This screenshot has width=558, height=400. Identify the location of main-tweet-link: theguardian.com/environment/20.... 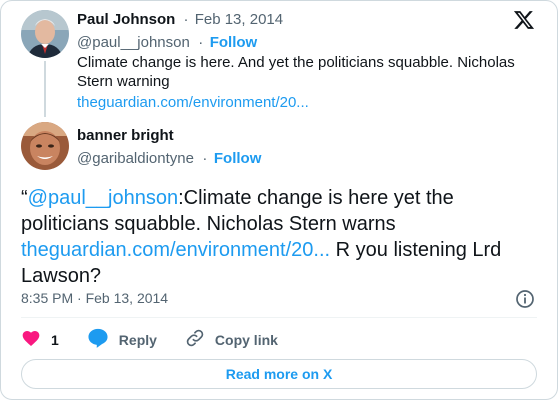
(175, 250).